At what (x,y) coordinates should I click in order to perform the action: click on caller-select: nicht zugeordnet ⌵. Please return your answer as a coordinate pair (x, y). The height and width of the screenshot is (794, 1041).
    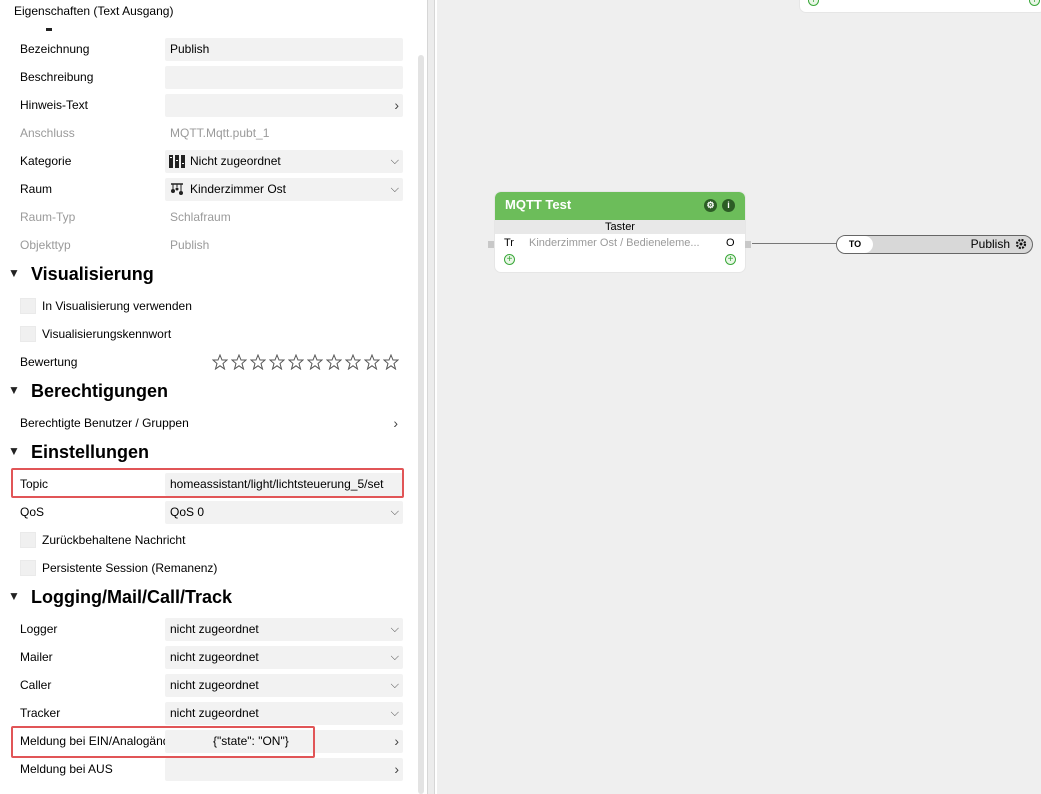
    Looking at the image, I should click on (284, 685).